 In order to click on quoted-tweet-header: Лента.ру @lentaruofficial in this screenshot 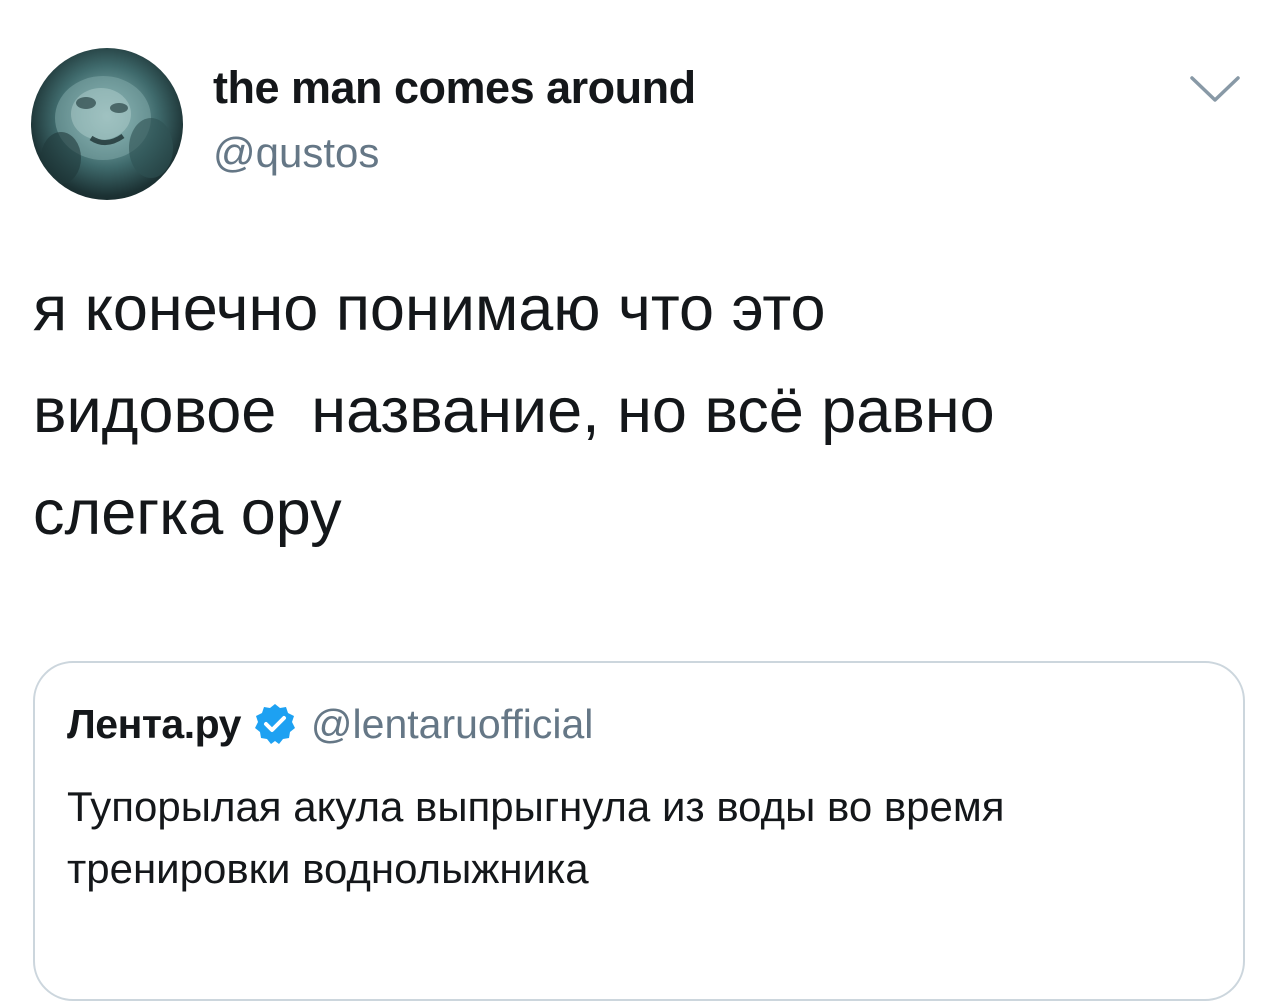, I will do `click(330, 724)`.